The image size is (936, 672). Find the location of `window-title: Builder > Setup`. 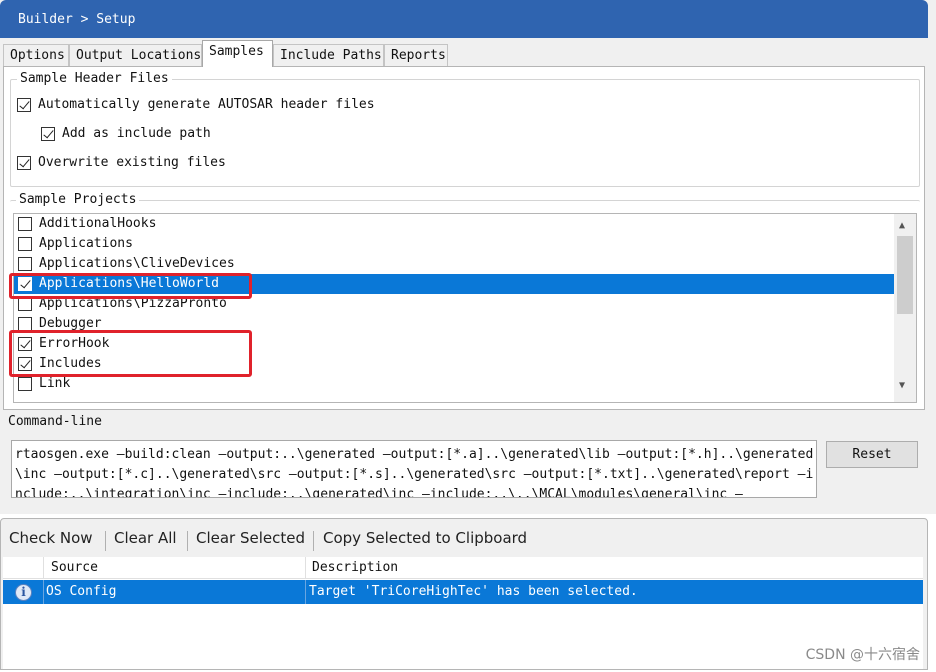

window-title: Builder > Setup is located at coordinates (77, 19).